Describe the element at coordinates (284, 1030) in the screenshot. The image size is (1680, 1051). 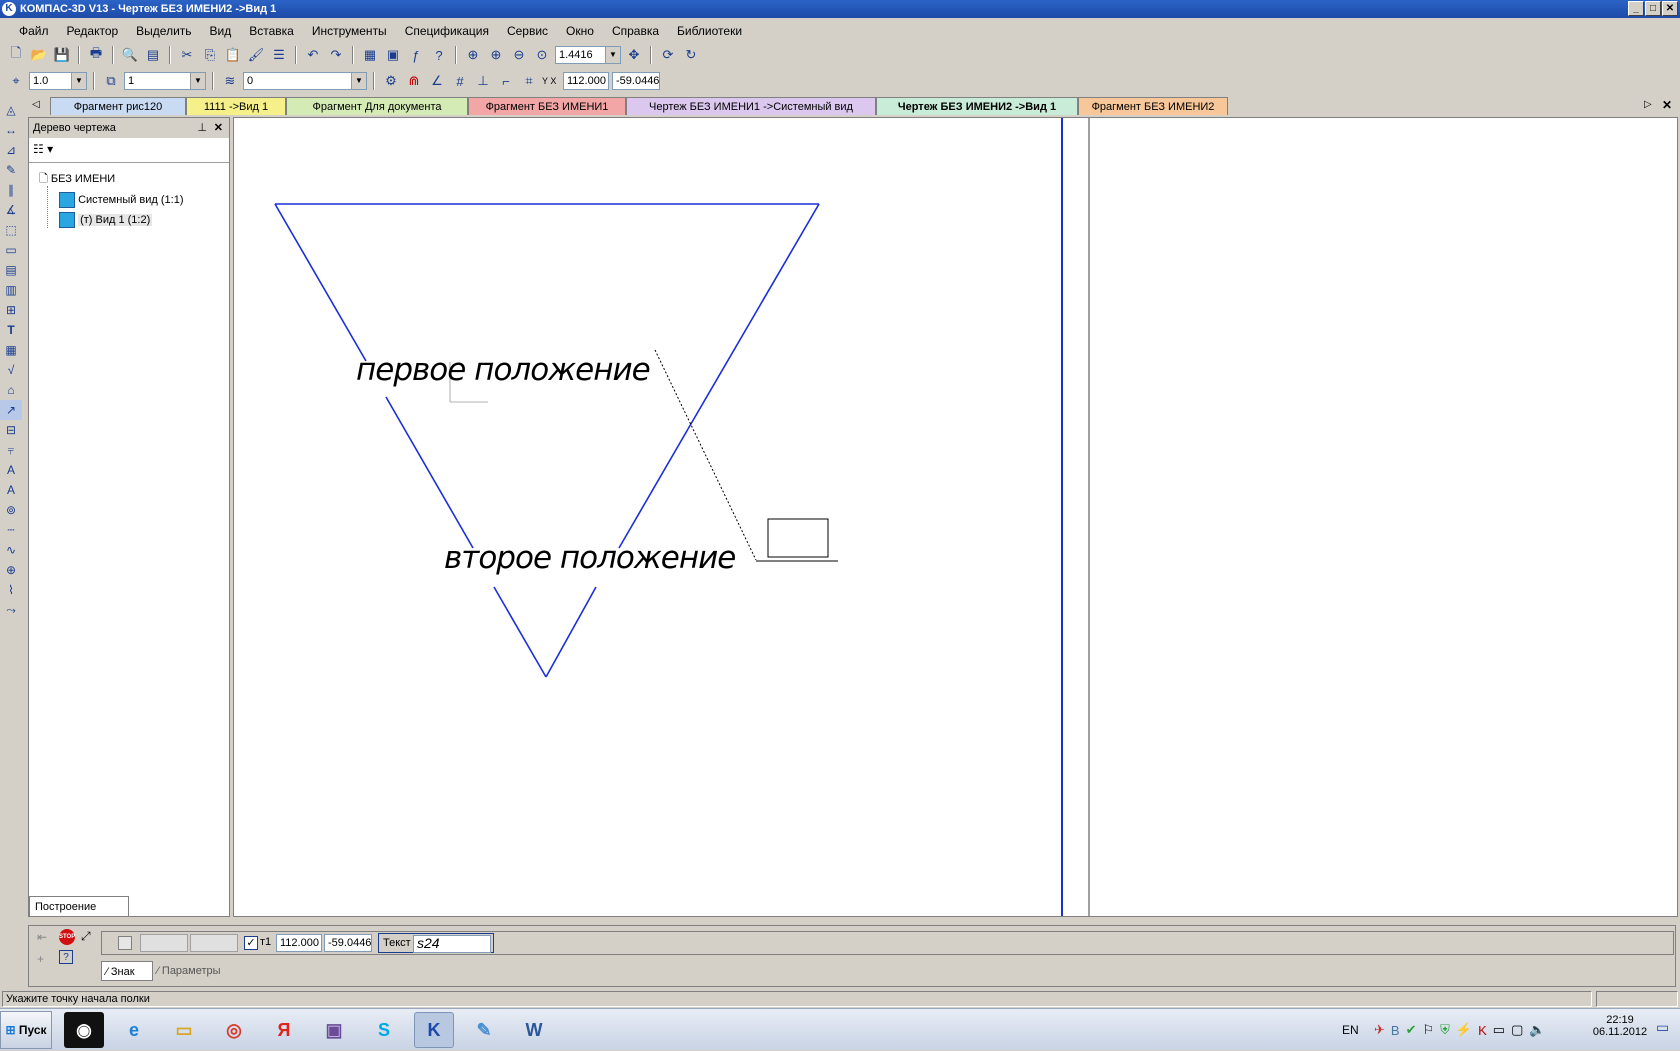
I see `taskbar-app-yandex-icon: Я` at that location.